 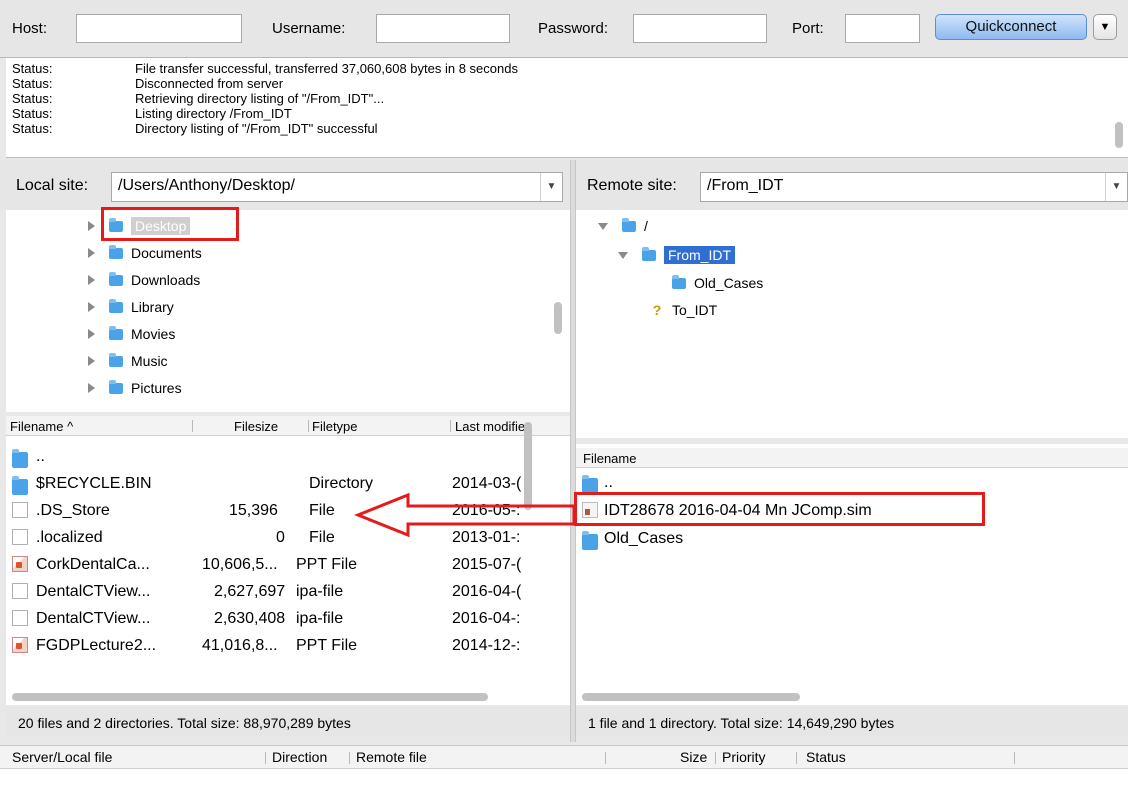 What do you see at coordinates (745, 185) in the screenshot?
I see `remote-site-path: /From_IDT` at bounding box center [745, 185].